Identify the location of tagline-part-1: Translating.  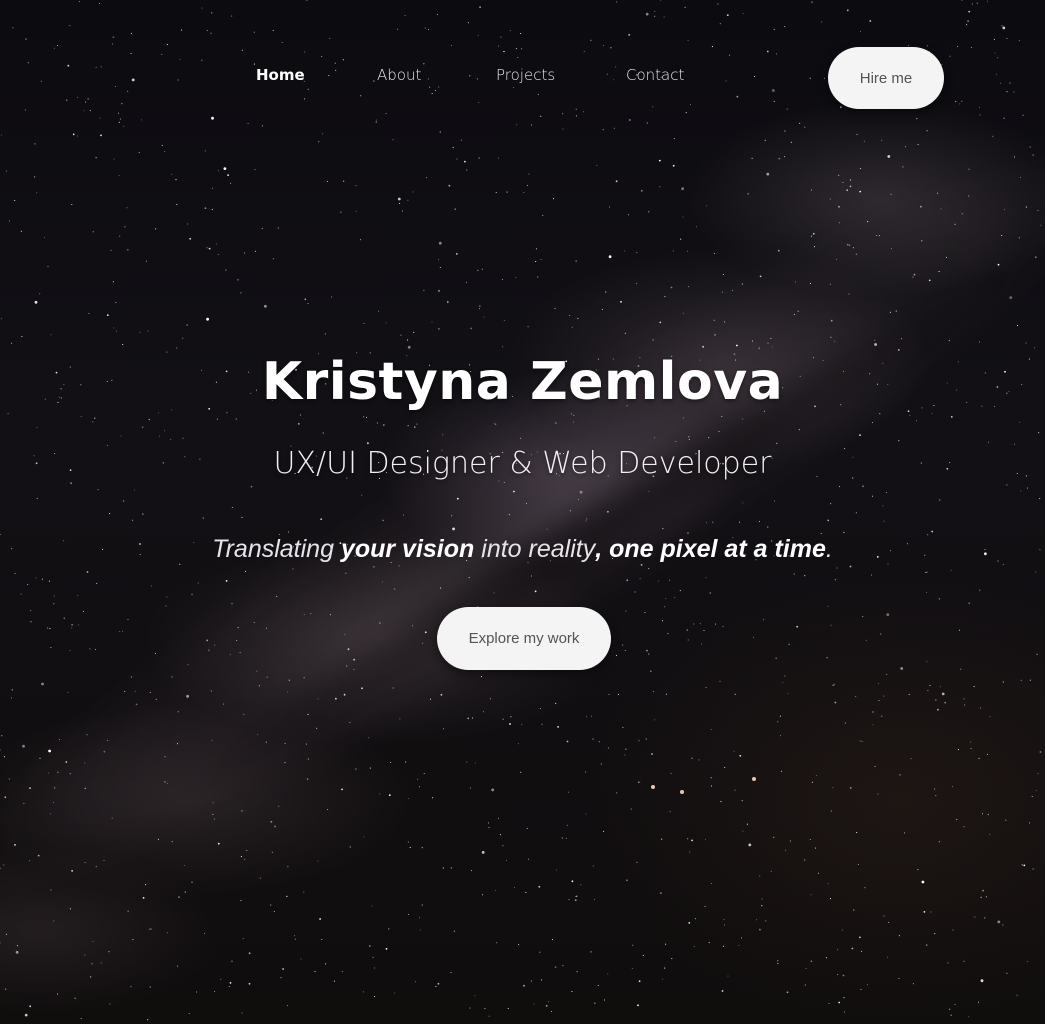
(276, 549).